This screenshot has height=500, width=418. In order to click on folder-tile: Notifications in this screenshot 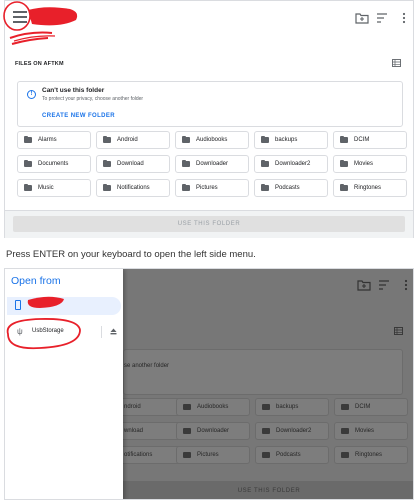, I will do `click(133, 188)`.